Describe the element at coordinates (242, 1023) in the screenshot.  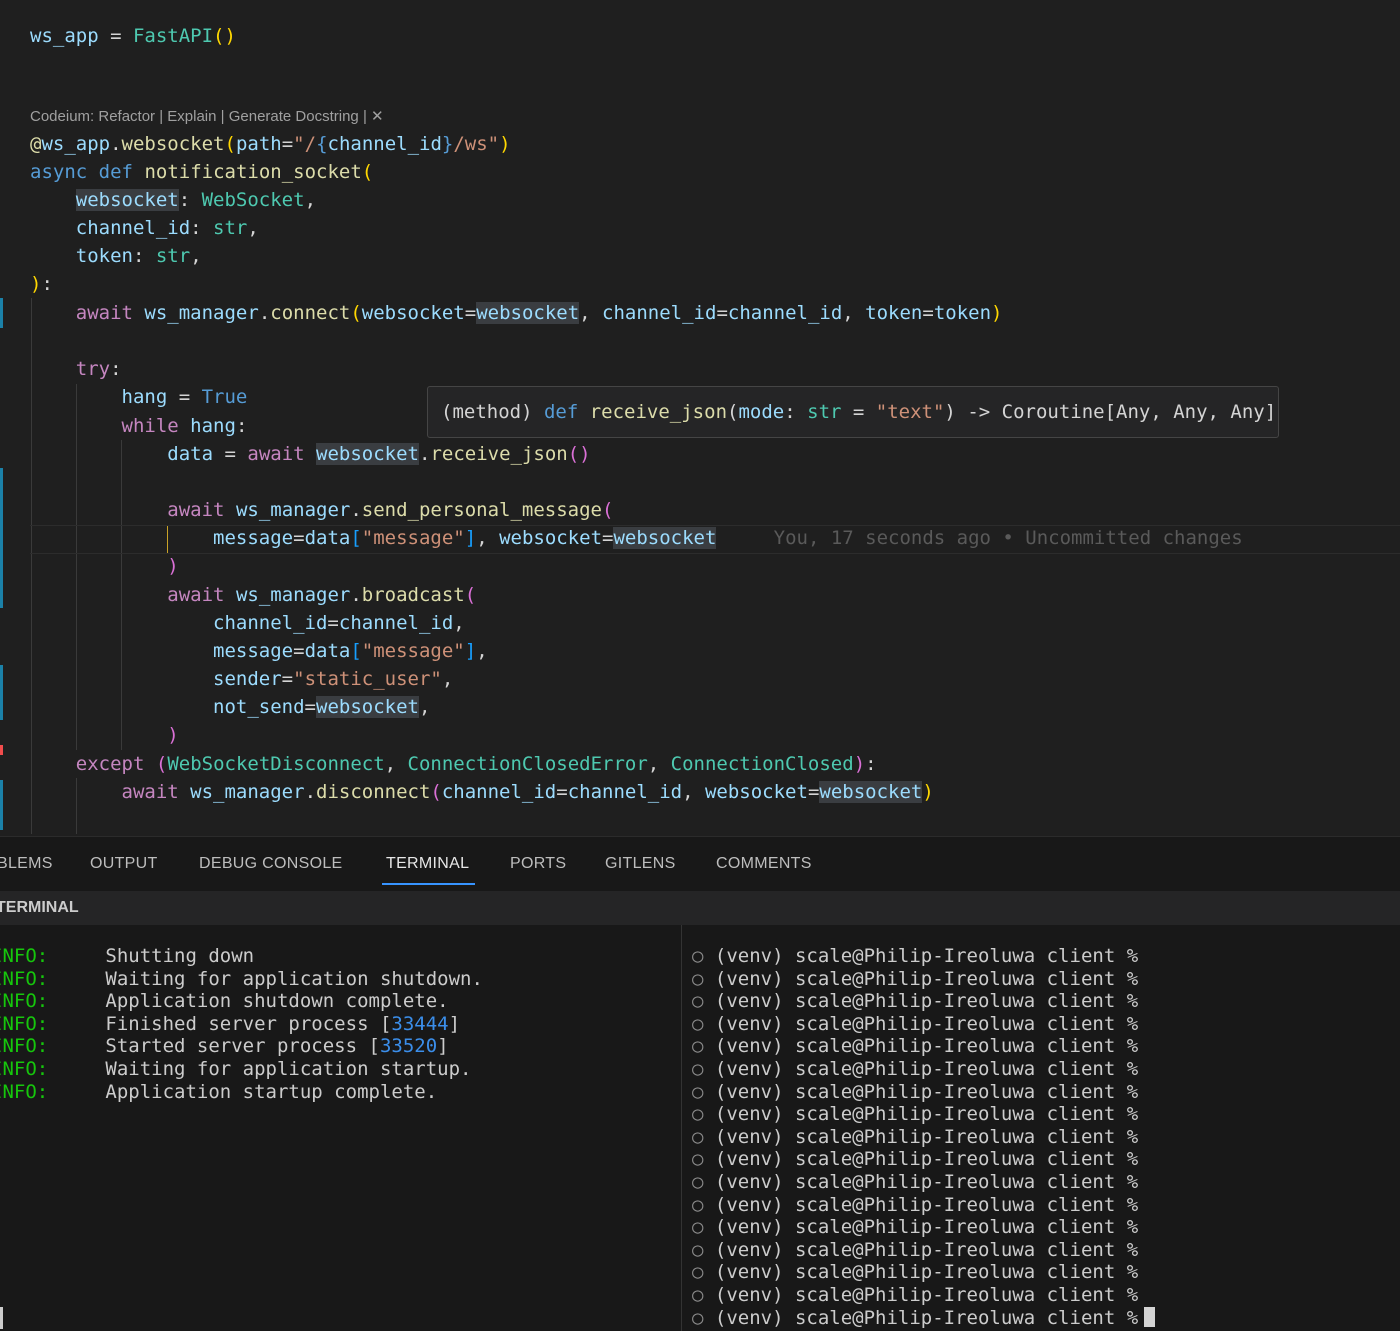
I see `log-message: Finished server process` at that location.